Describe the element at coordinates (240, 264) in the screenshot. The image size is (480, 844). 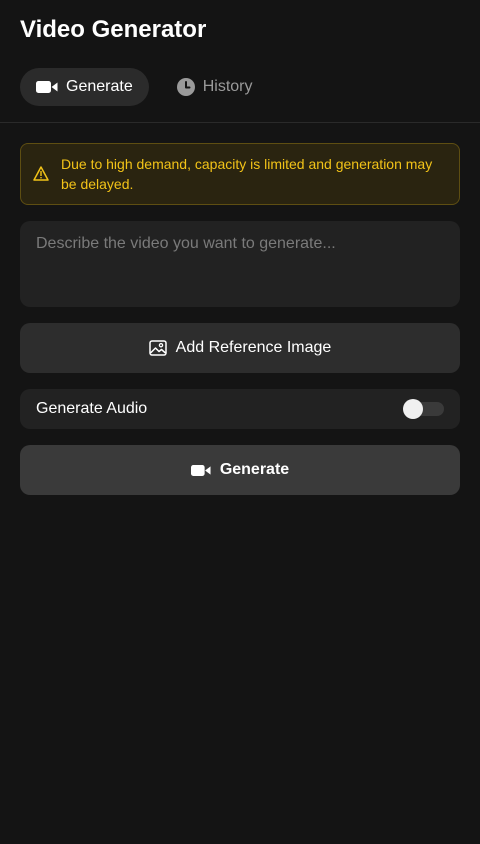
I see `video-prompt-input` at that location.